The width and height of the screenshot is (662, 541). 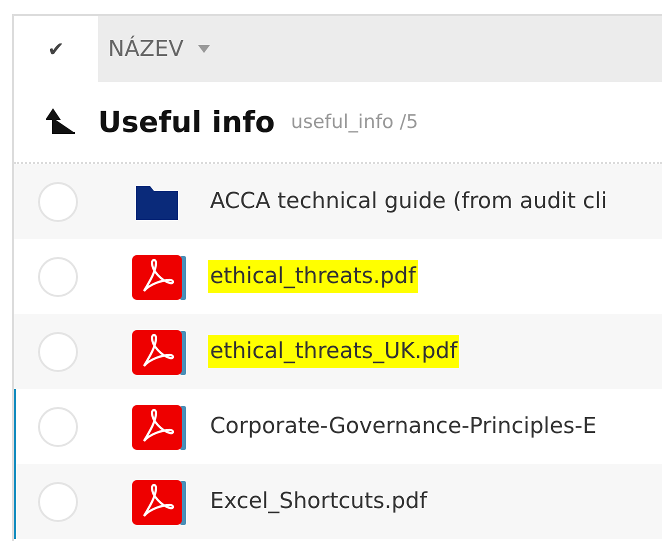 What do you see at coordinates (380, 49) in the screenshot?
I see `name-column-header: NÁZEV` at bounding box center [380, 49].